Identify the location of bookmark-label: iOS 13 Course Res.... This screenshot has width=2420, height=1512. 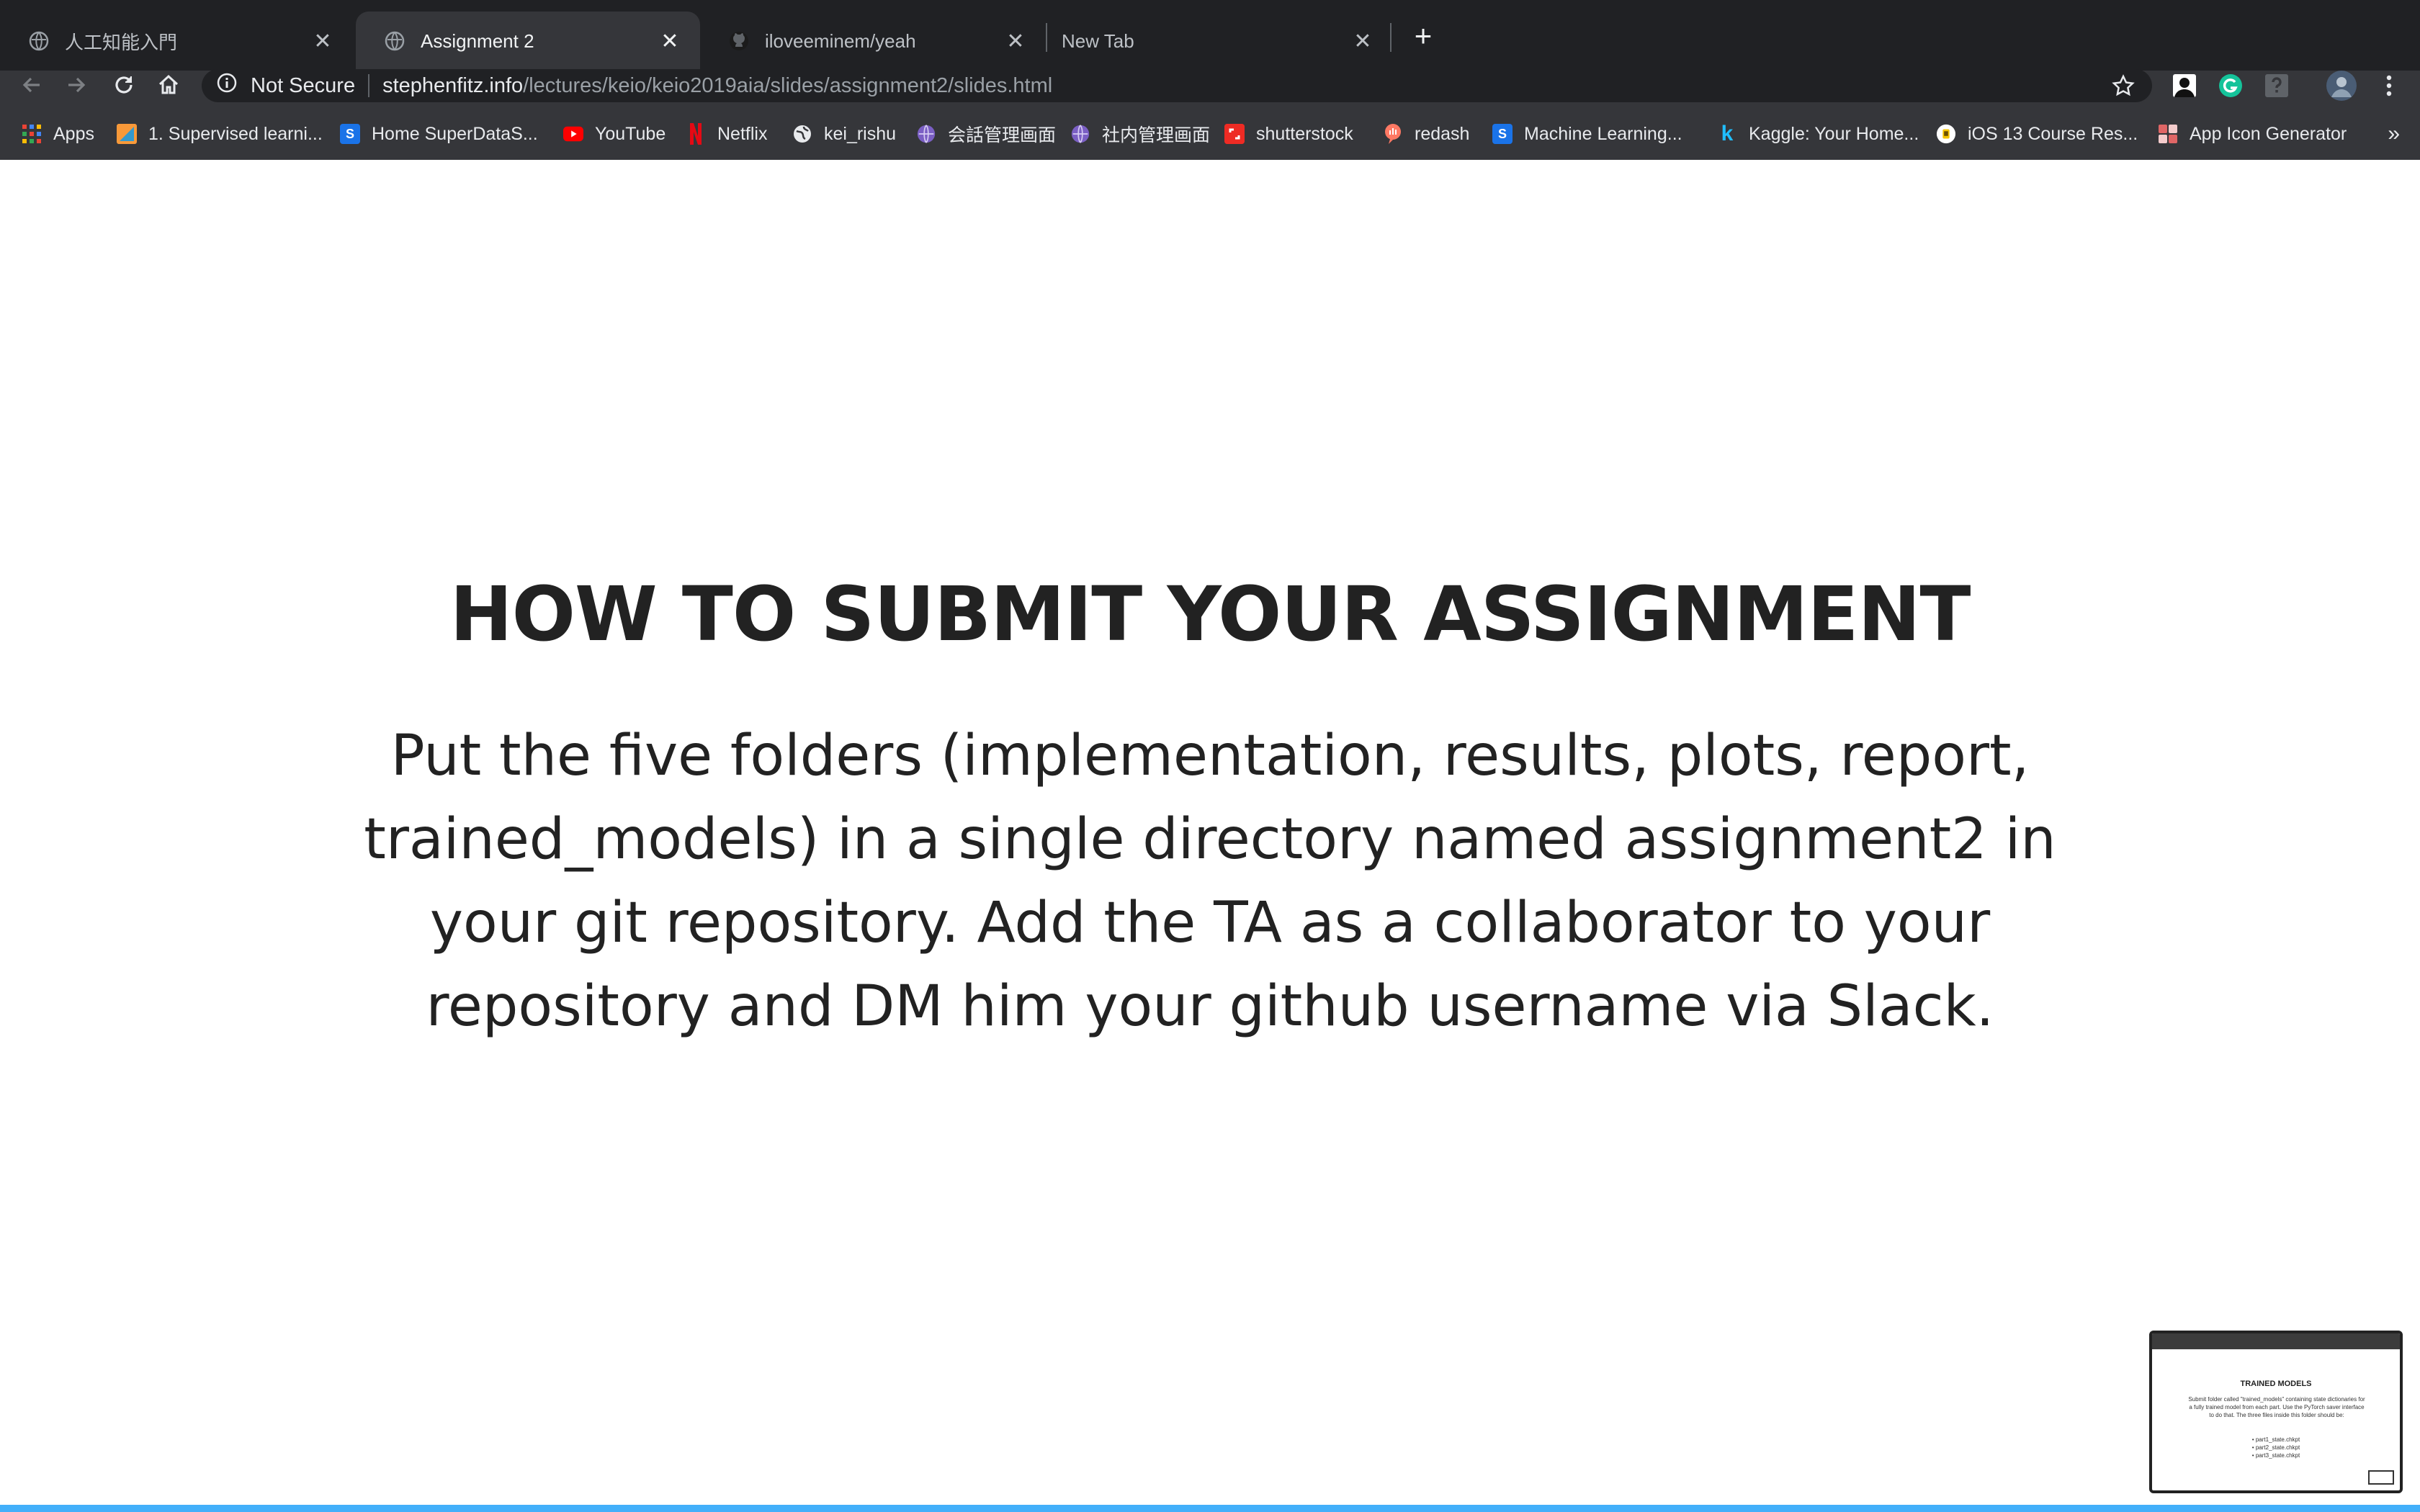
(2053, 133).